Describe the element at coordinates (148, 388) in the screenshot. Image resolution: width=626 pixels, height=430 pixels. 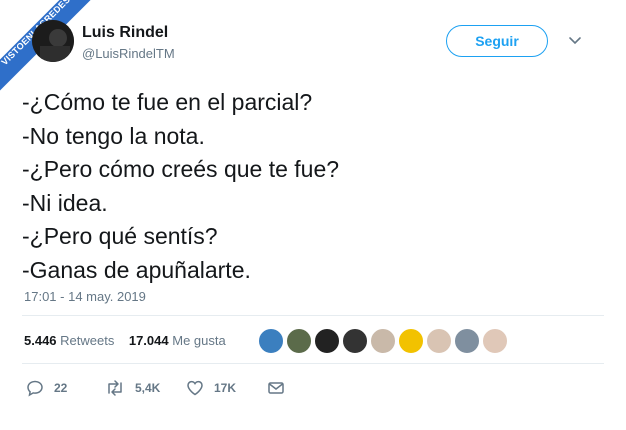
I see `retweet-count: 5,4K` at that location.